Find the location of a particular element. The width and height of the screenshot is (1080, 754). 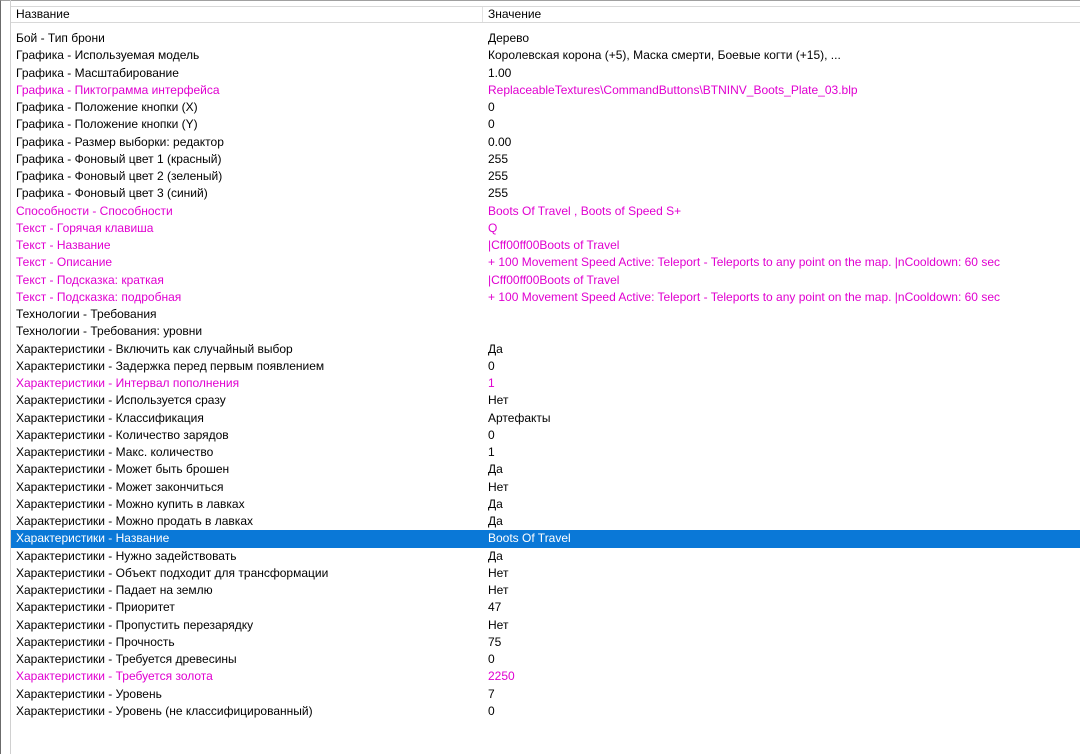

column-header-name: Название is located at coordinates (247, 14).